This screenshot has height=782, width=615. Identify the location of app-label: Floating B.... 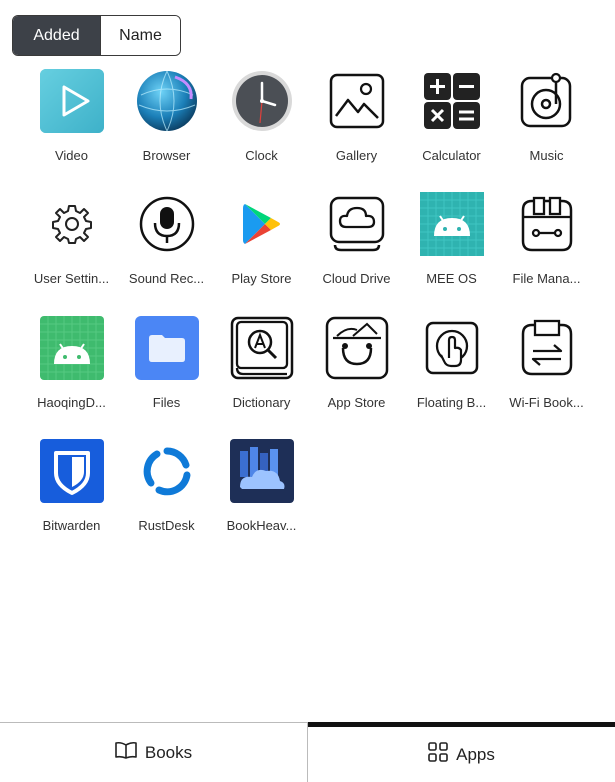
(451, 402).